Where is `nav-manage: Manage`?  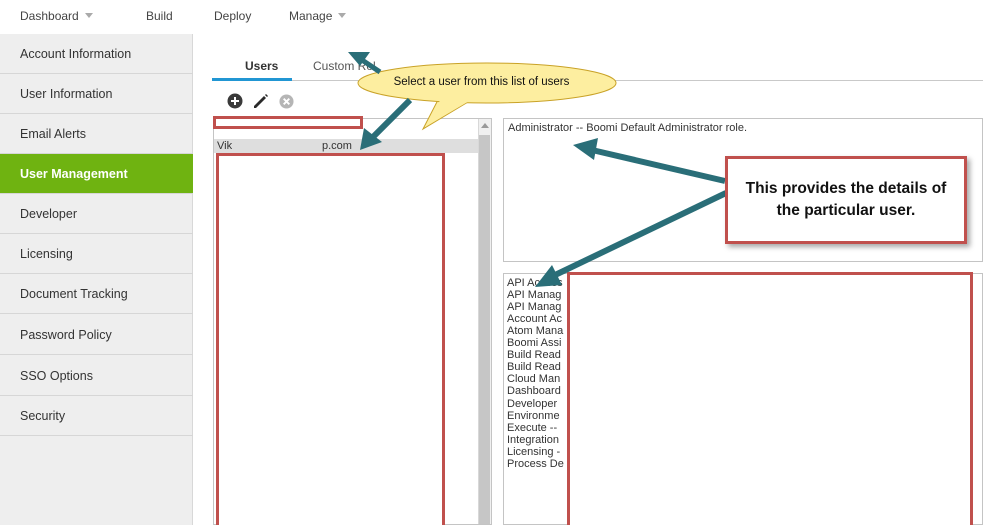 nav-manage: Manage is located at coordinates (318, 16).